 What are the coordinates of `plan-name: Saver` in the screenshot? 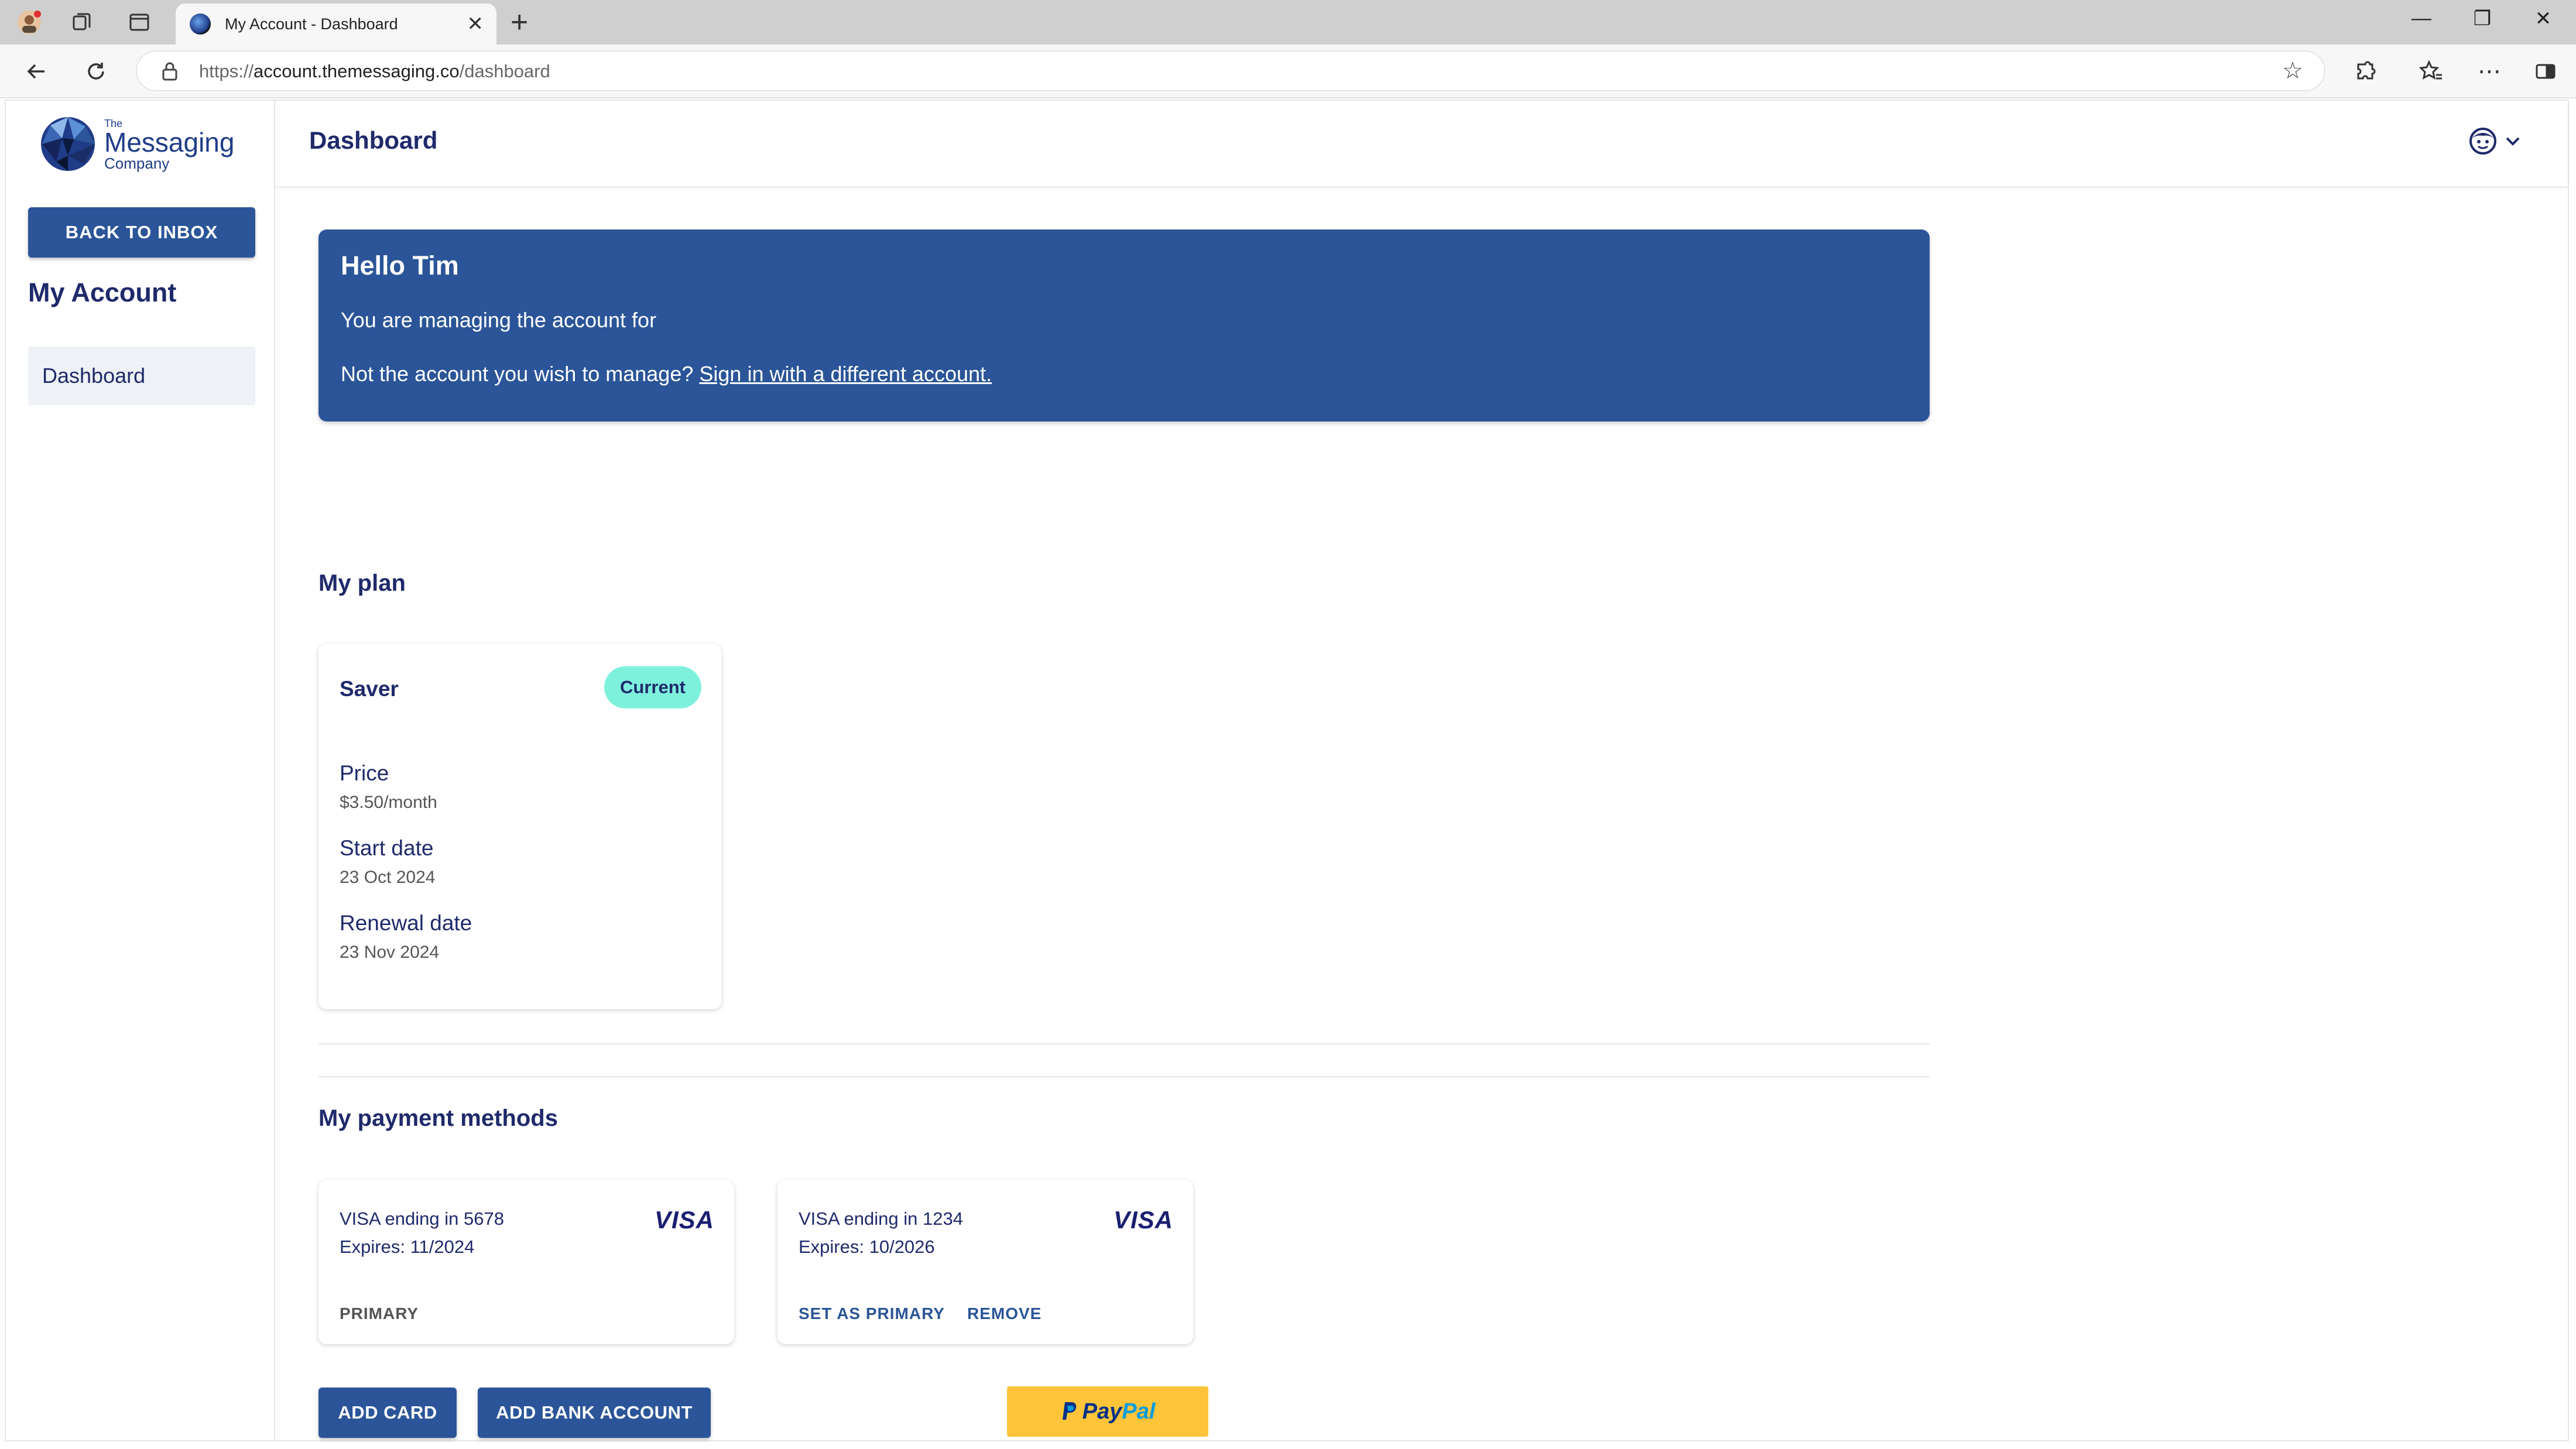 It's located at (369, 689).